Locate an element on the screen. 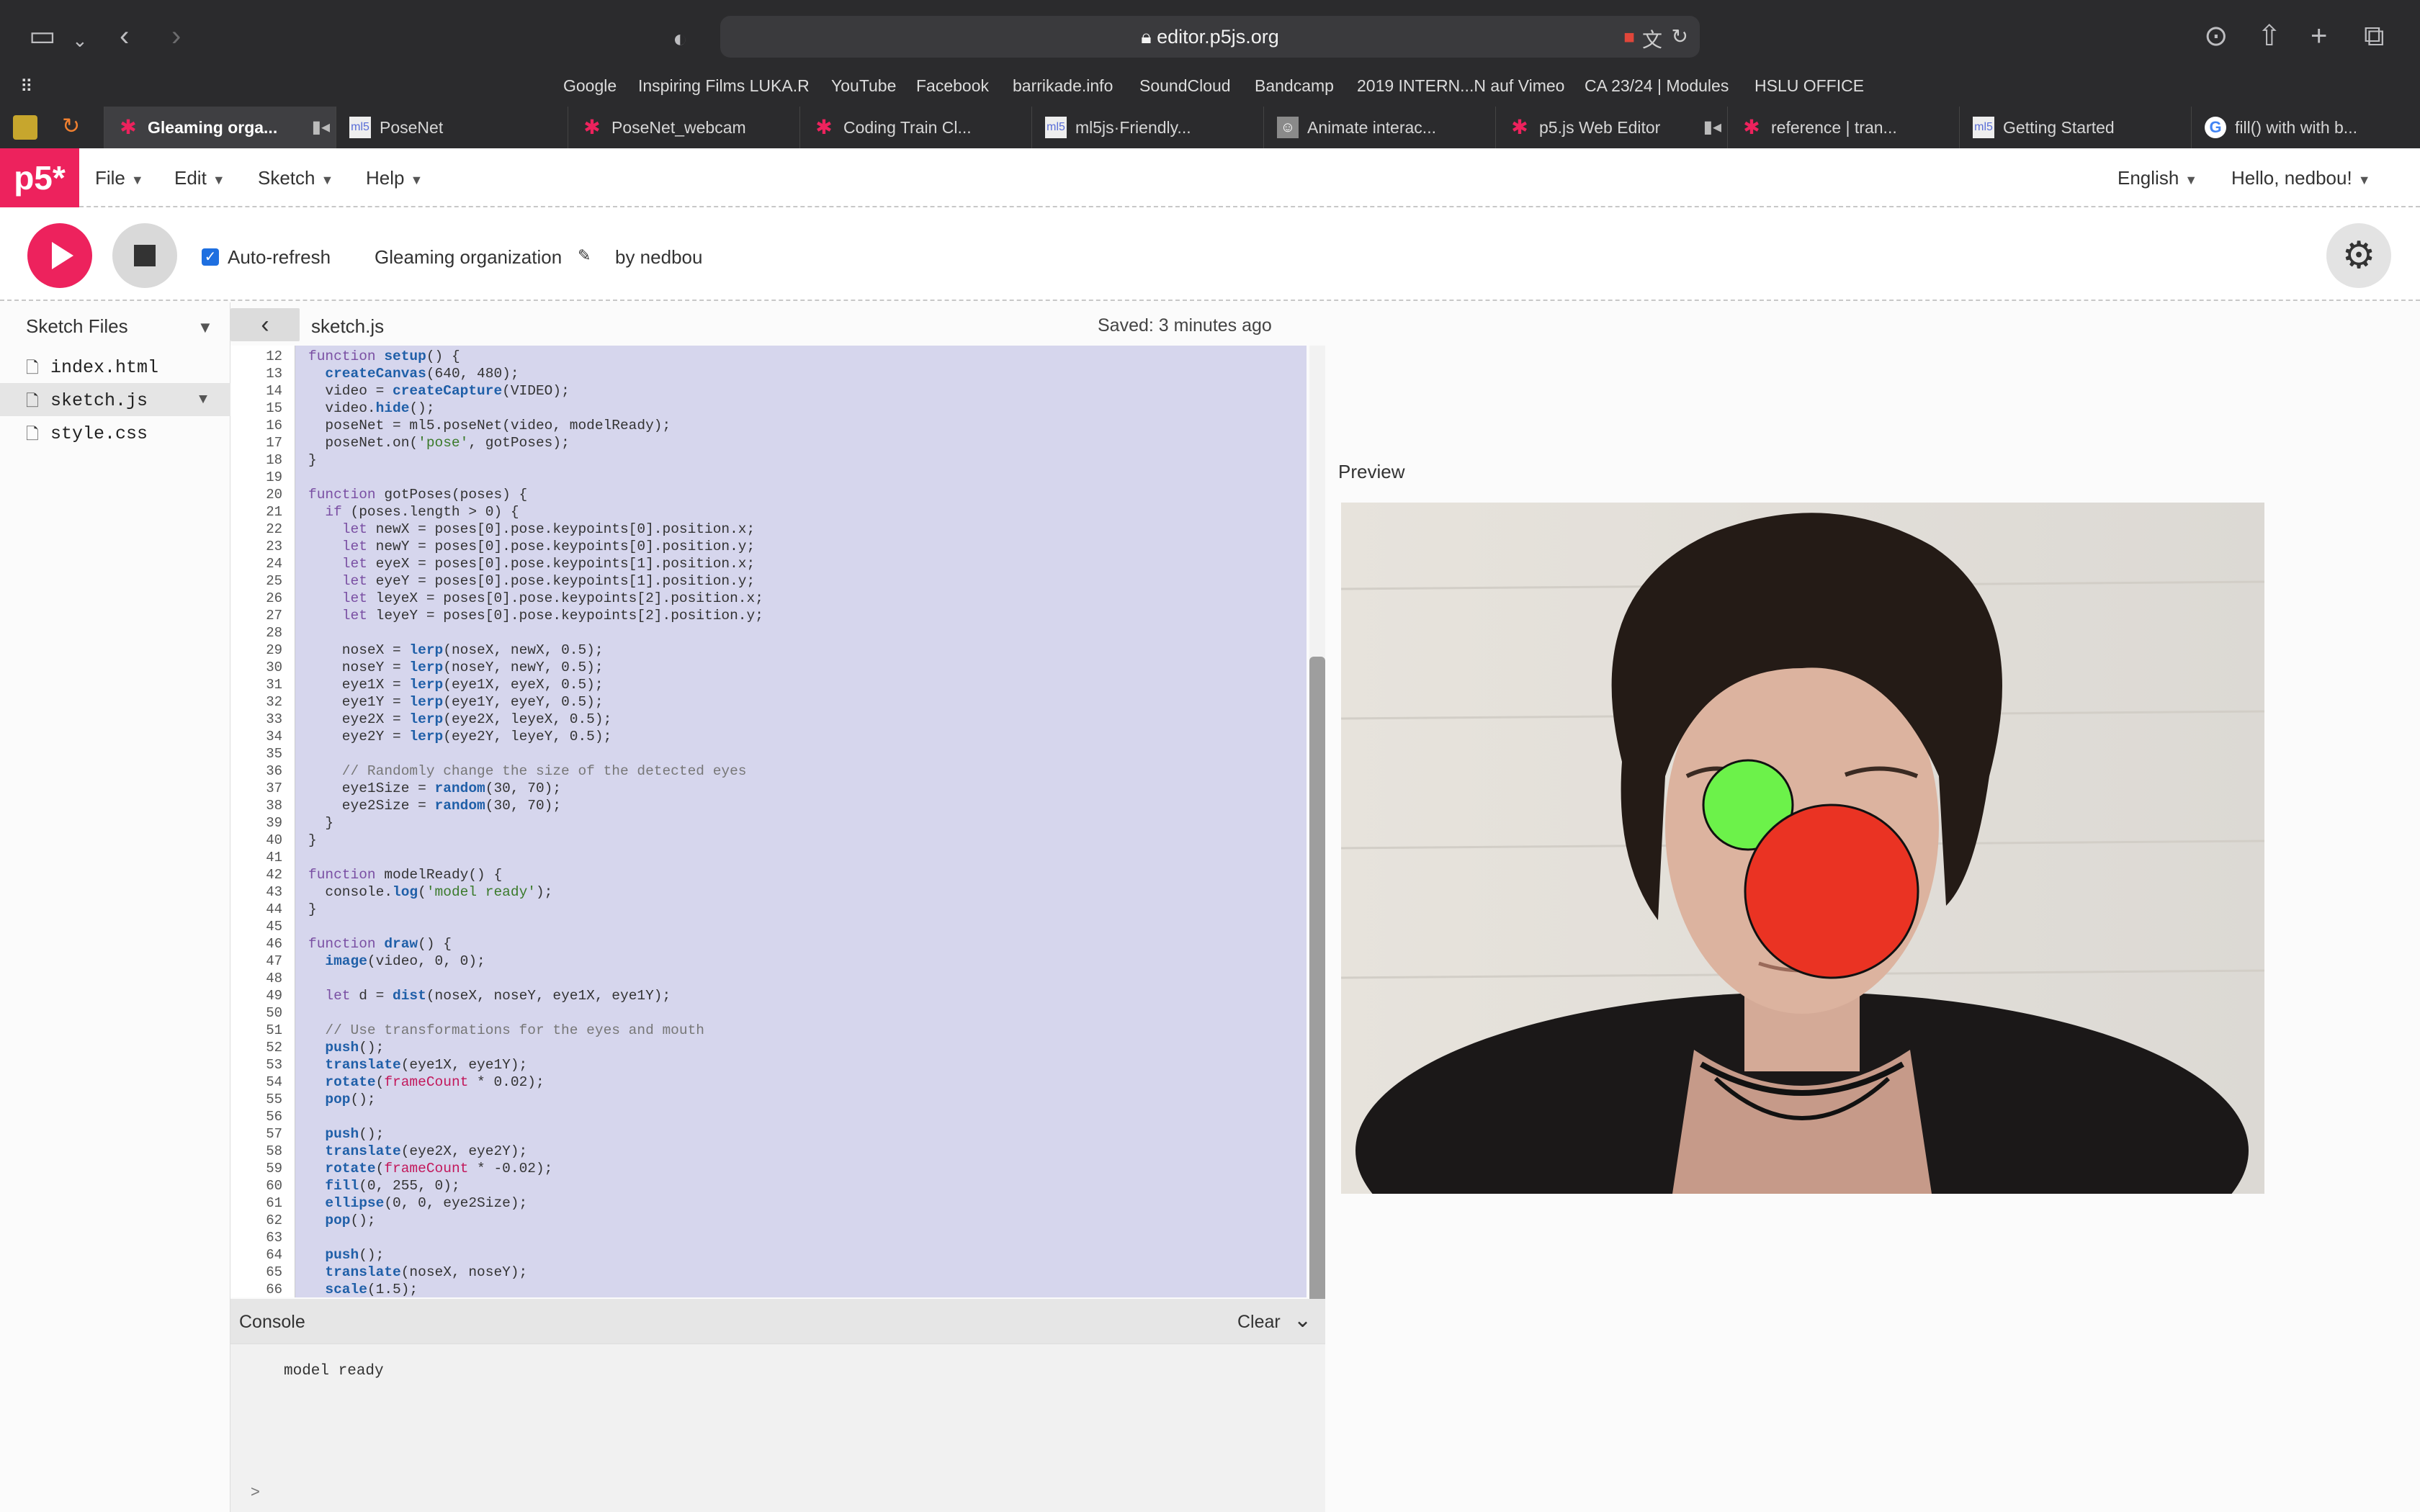  camera-icon: ■ is located at coordinates (1629, 37).